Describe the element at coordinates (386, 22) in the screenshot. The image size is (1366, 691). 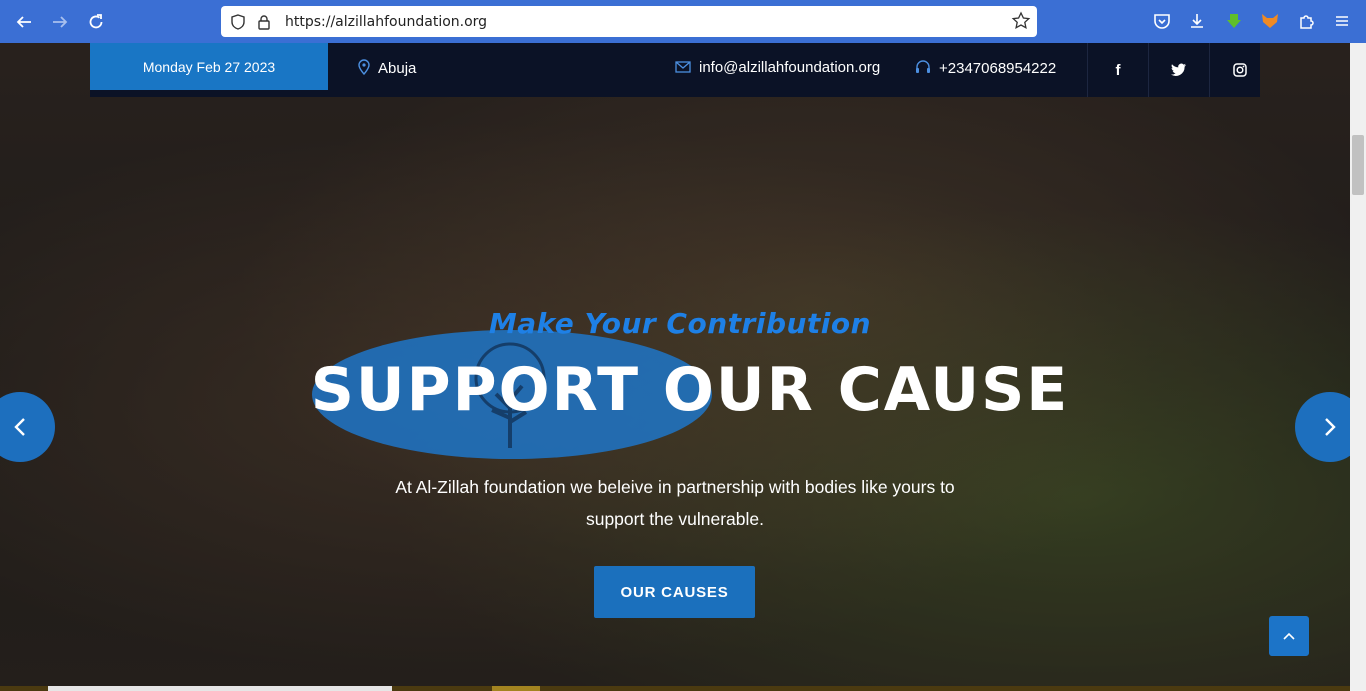
I see `url-text: https://alzillahfoundation.org` at that location.